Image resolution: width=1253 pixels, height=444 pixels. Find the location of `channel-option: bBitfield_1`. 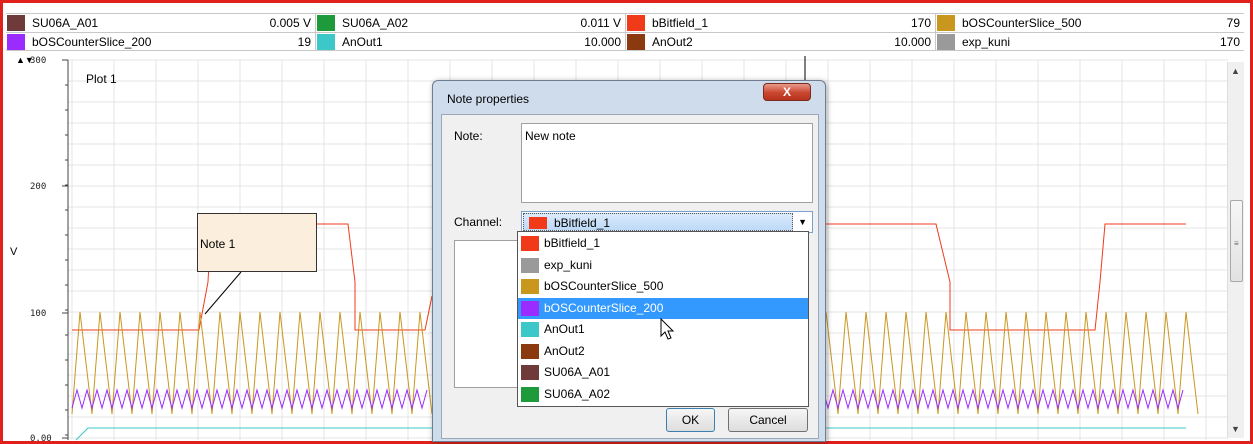

channel-option: bBitfield_1 is located at coordinates (663, 243).